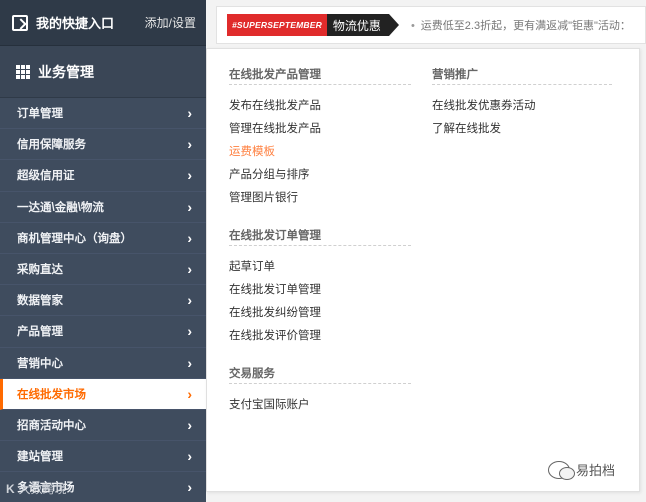 The image size is (646, 502). I want to click on sidebar-item-label: 超级信用证, so click(46, 176).